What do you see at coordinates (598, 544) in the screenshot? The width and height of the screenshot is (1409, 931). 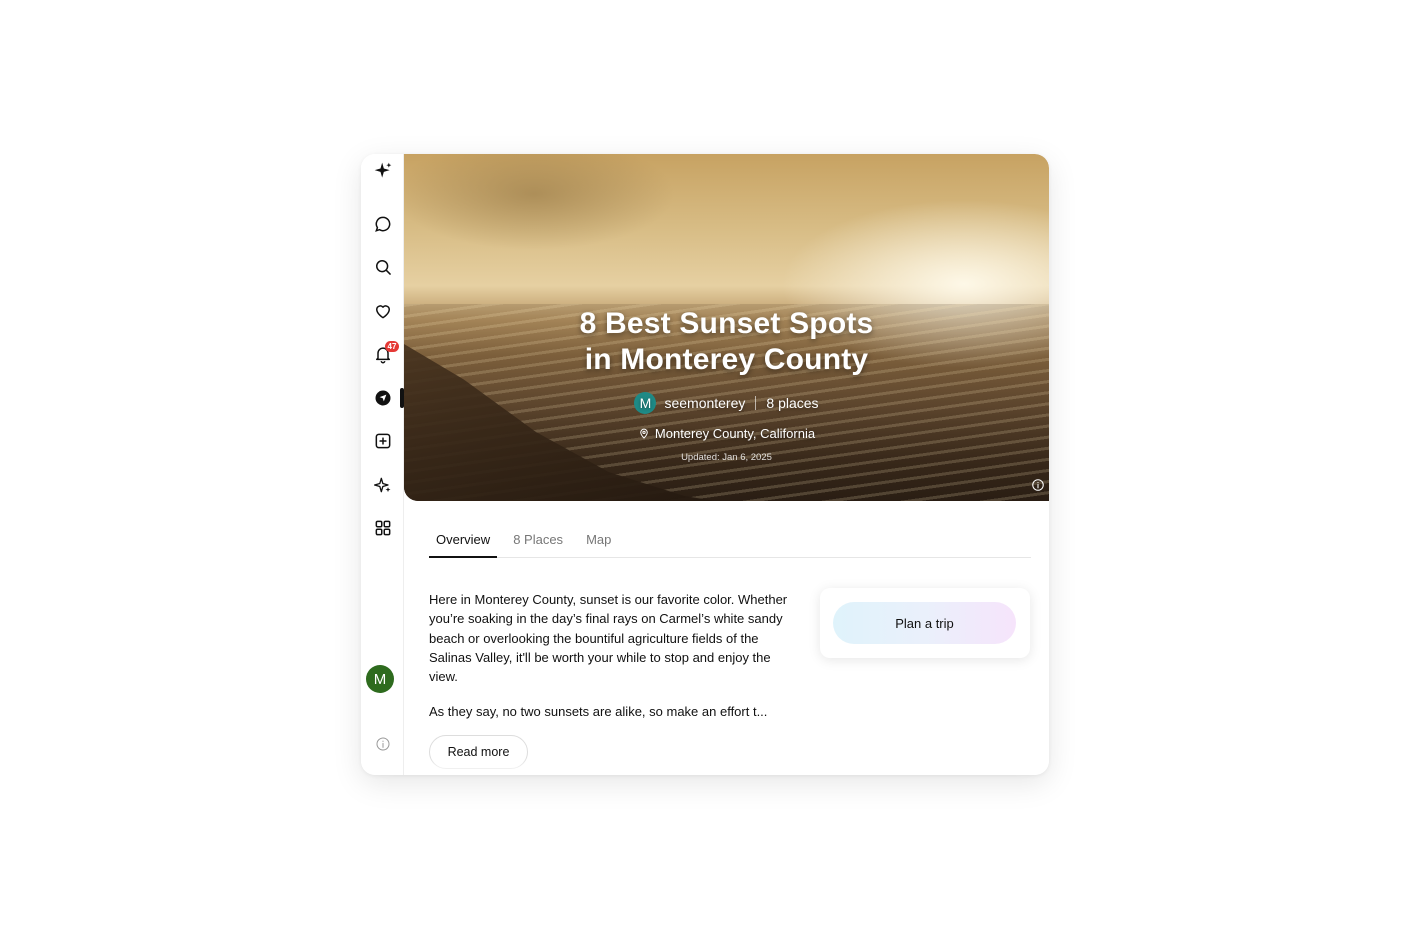 I see `tab-map: Map` at bounding box center [598, 544].